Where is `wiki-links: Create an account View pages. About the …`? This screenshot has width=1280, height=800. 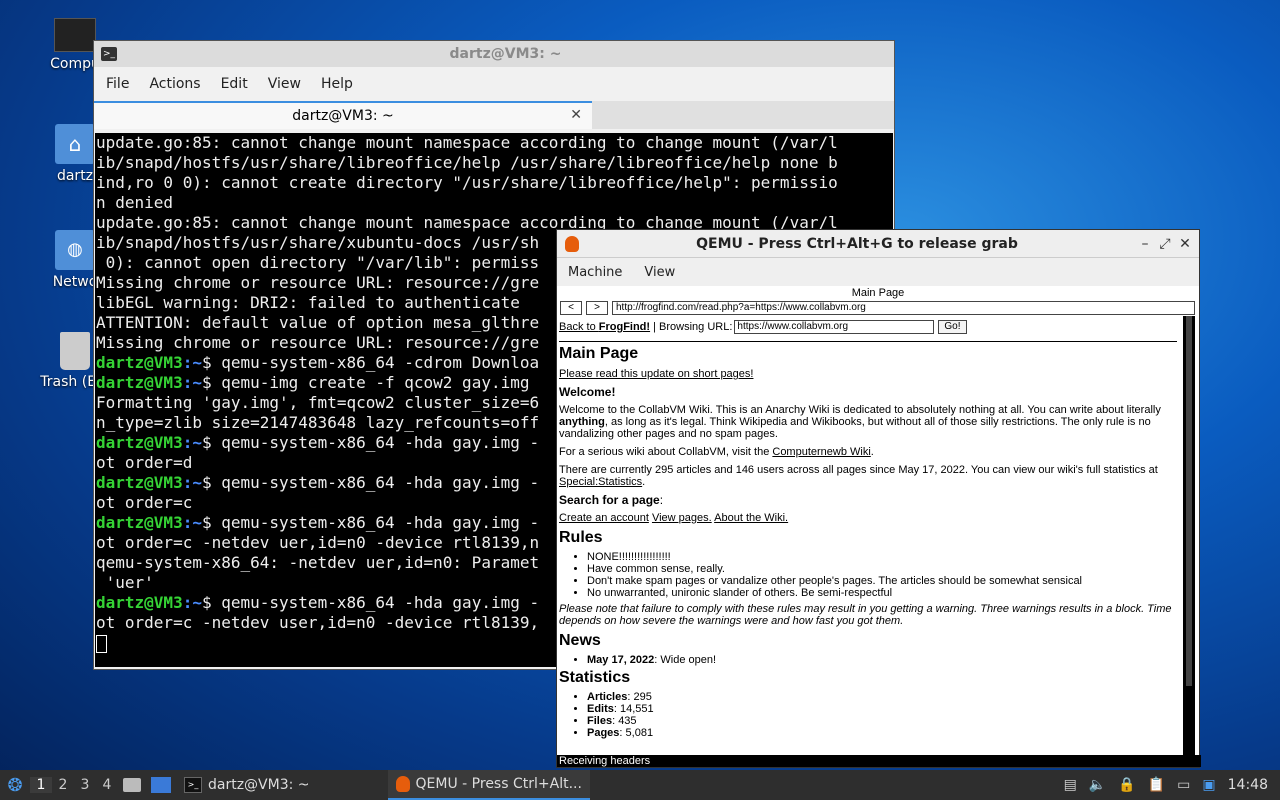
wiki-links: Create an account View pages. About the … is located at coordinates (869, 518).